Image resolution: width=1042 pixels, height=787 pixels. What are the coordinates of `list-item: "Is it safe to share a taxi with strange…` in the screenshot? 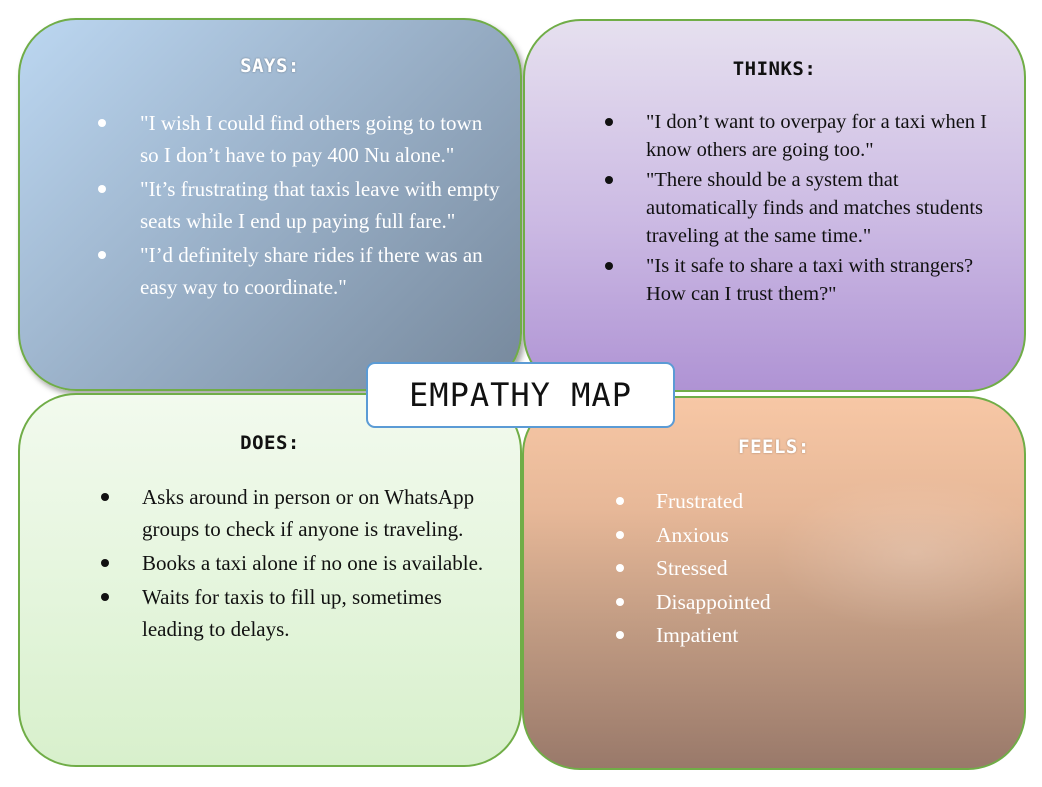 It's located at (808, 280).